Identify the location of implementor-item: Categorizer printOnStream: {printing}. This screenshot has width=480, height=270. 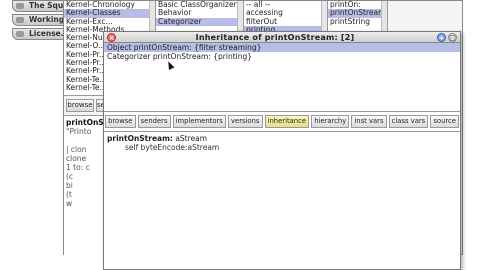
(282, 56).